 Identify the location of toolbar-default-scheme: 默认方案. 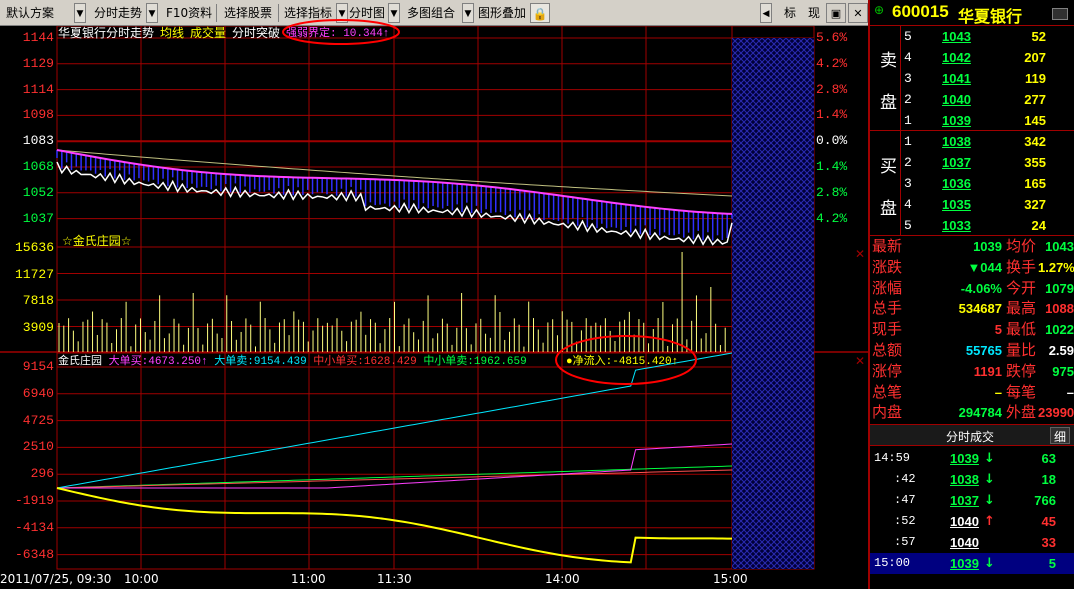
(36, 13).